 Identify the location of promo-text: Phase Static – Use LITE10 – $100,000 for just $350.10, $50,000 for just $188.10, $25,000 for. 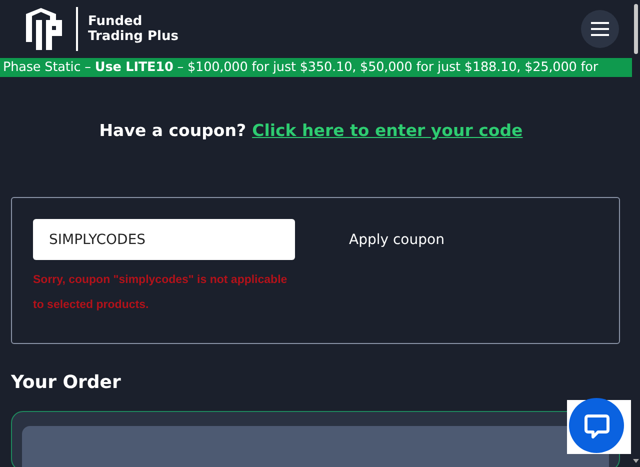
(300, 67).